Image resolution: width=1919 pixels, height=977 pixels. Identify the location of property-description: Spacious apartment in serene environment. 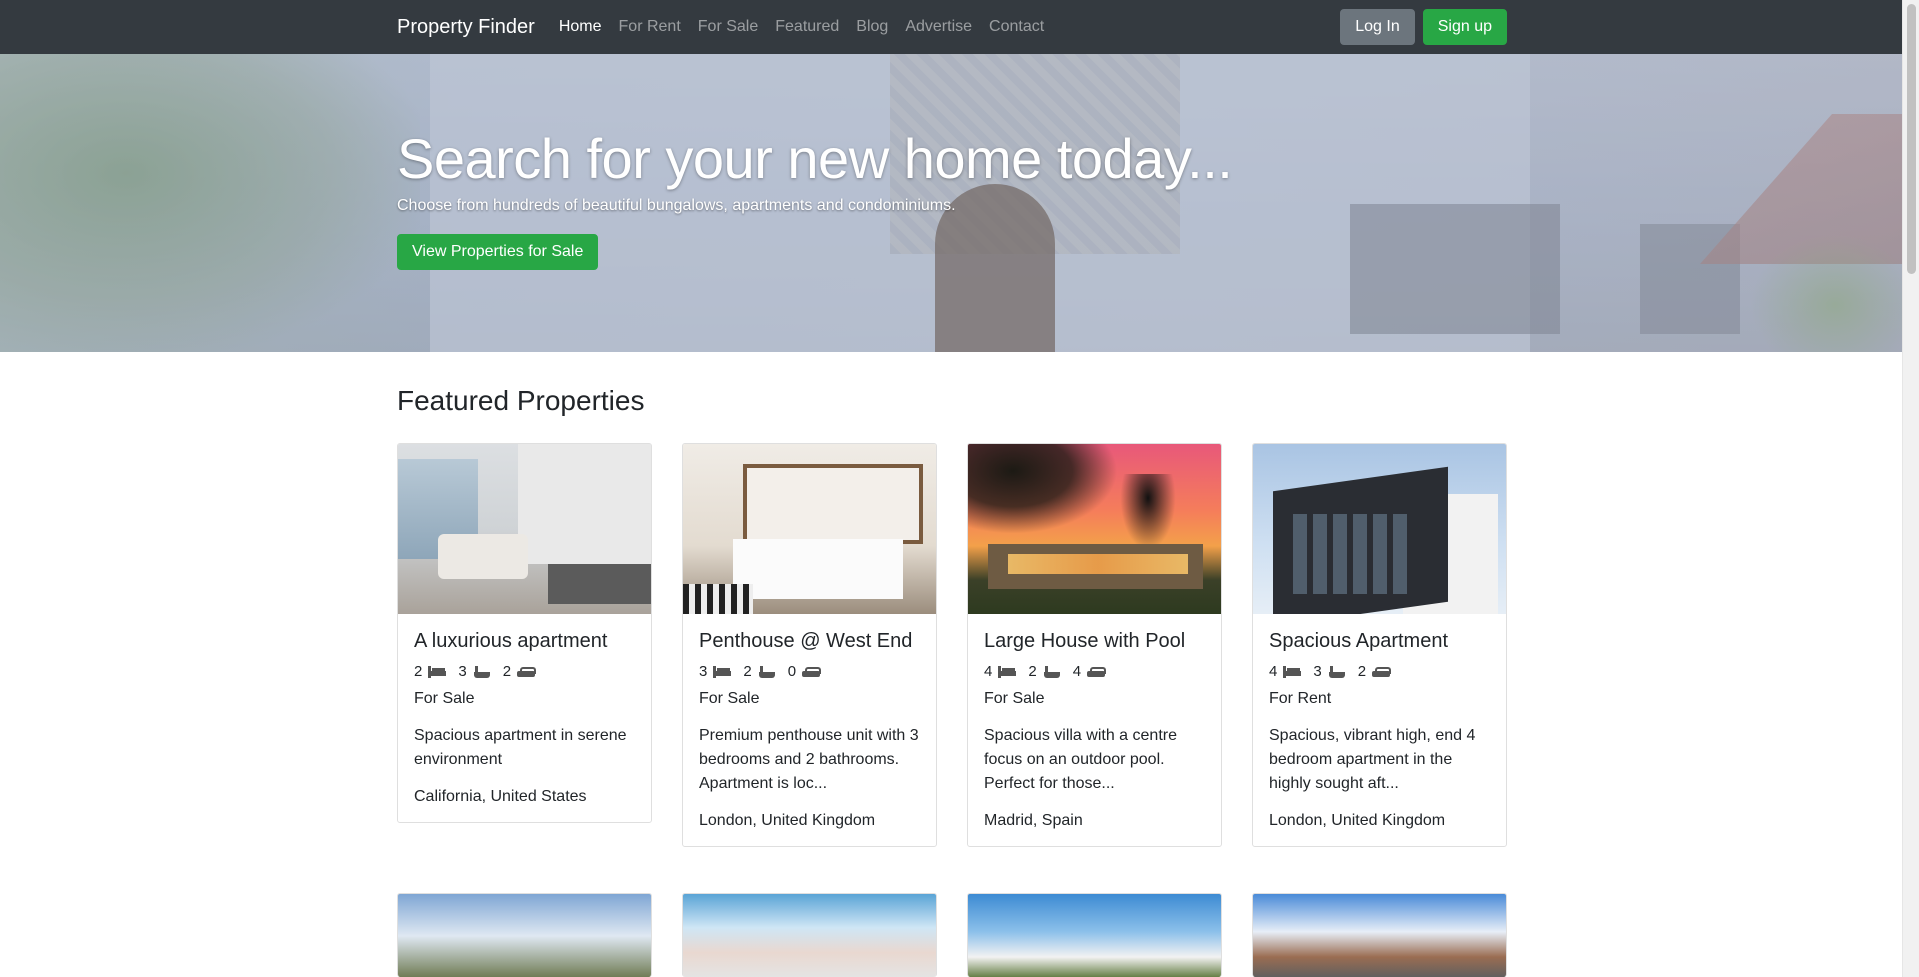
(520, 747).